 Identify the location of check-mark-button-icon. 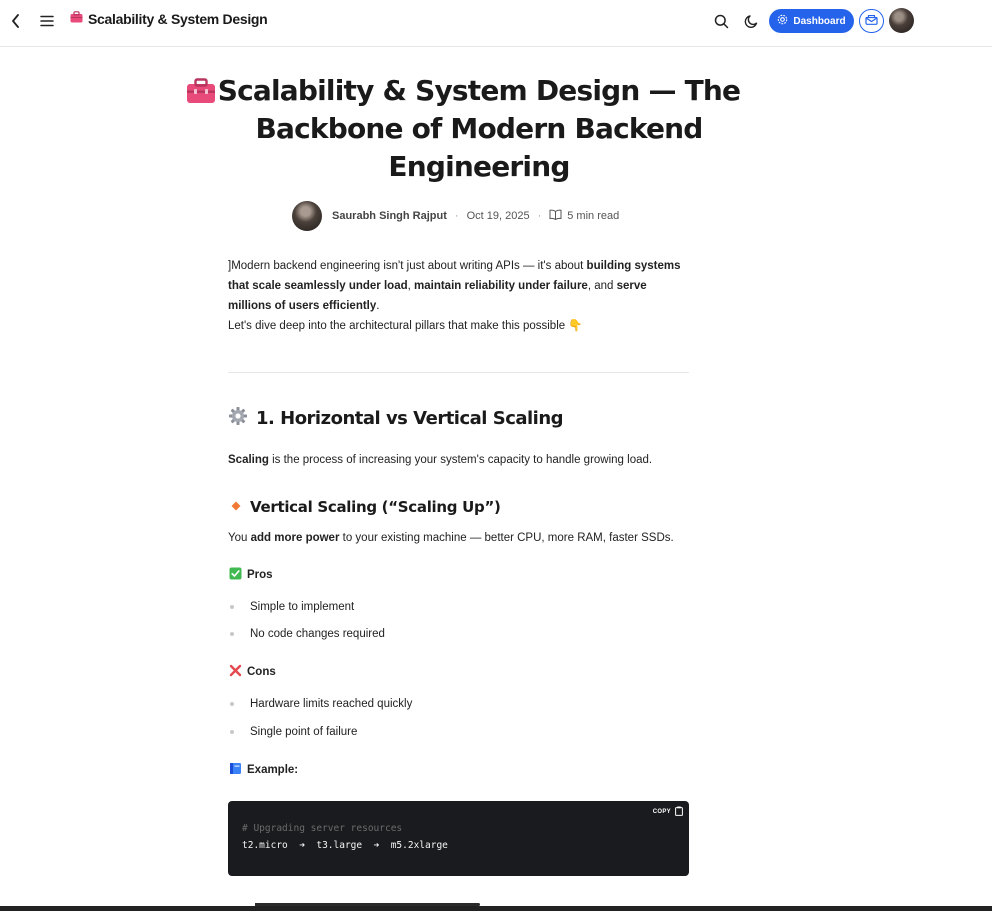
(235, 575).